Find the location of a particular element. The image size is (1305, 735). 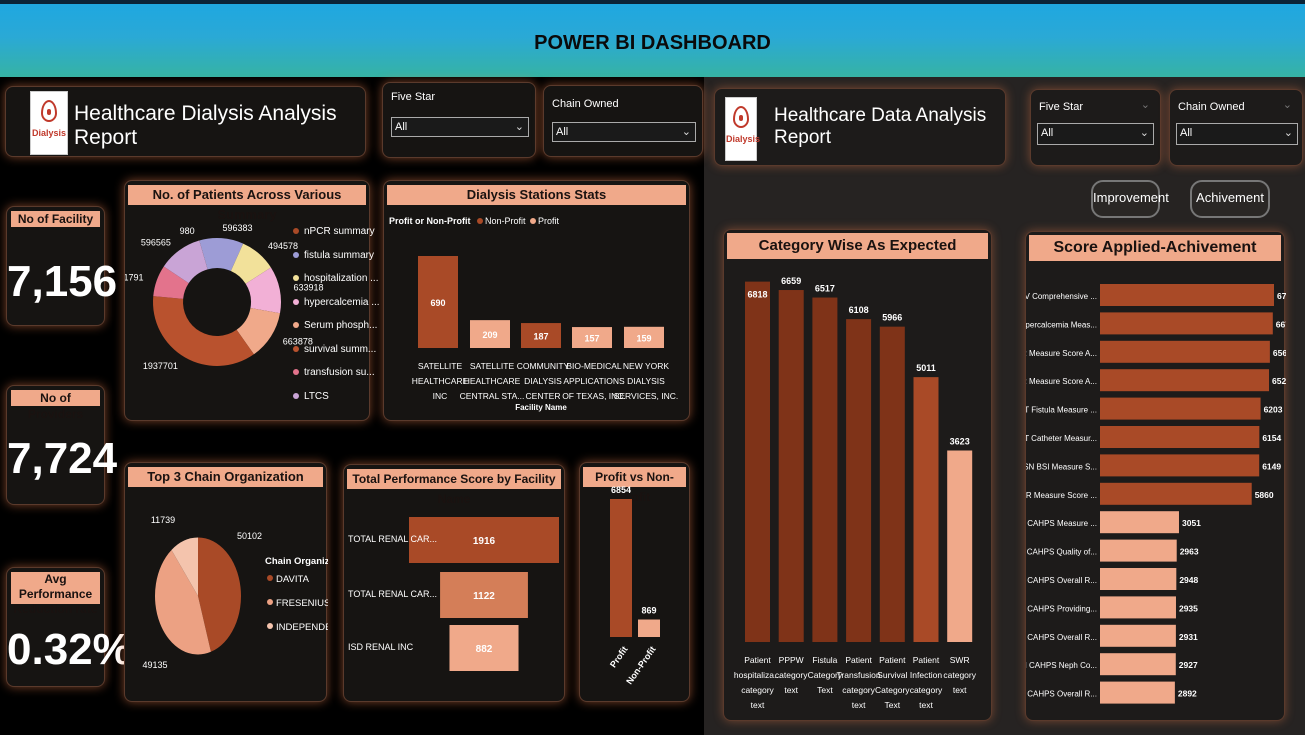

station-category-label: APPLICATIONS is located at coordinates (594, 381).